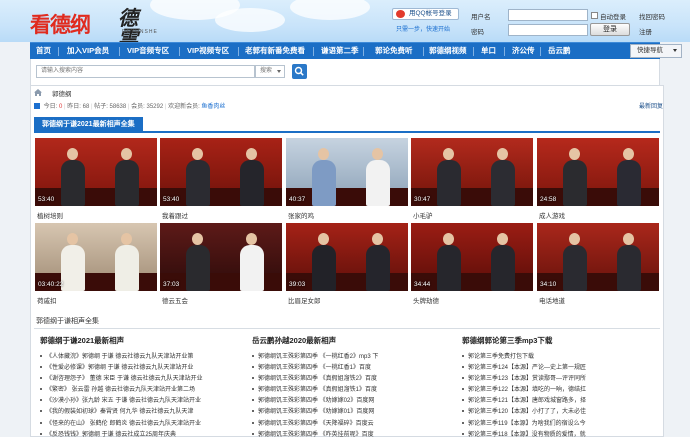 Image resolution: width=690 pixels, height=437 pixels. Describe the element at coordinates (354, 378) in the screenshot. I see `list-item: 郭德纲饥王殊彩第四季 《真假姐溜铁2》百度` at that location.